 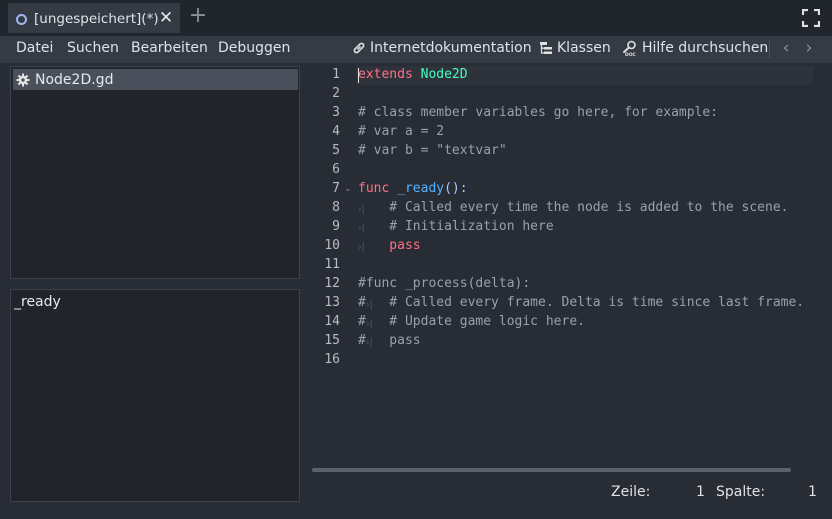 I want to click on fold-arrow-icon: ⌄, so click(x=348, y=189).